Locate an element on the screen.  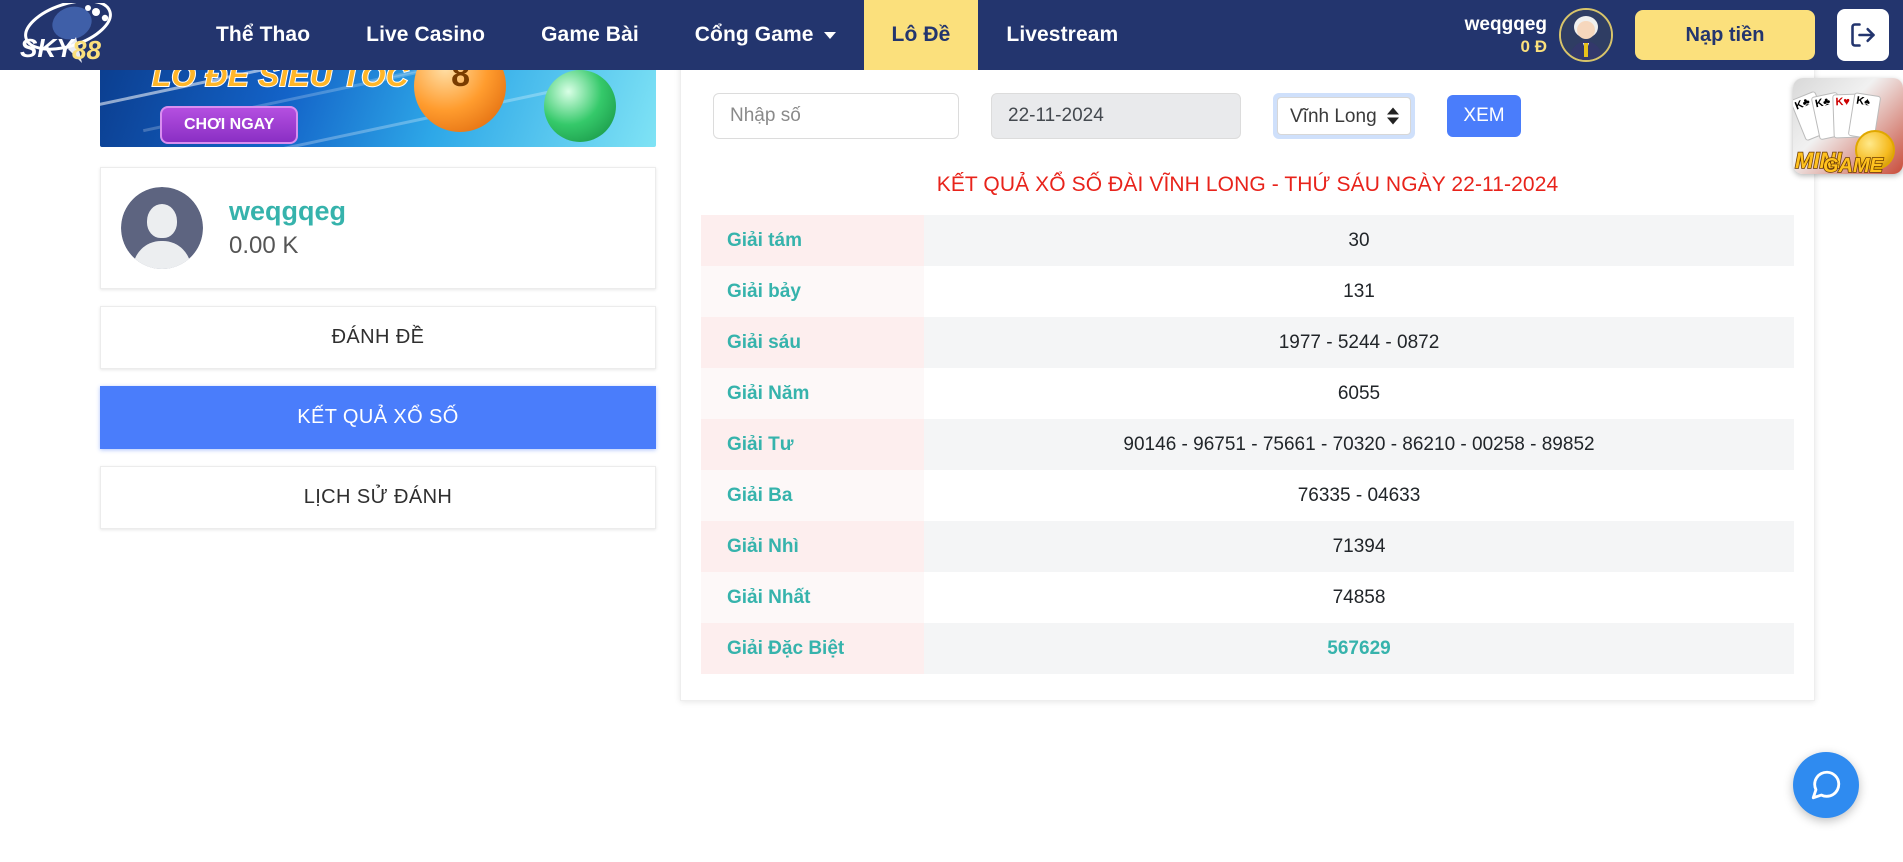
nav-label: Live Casino is located at coordinates (426, 34).